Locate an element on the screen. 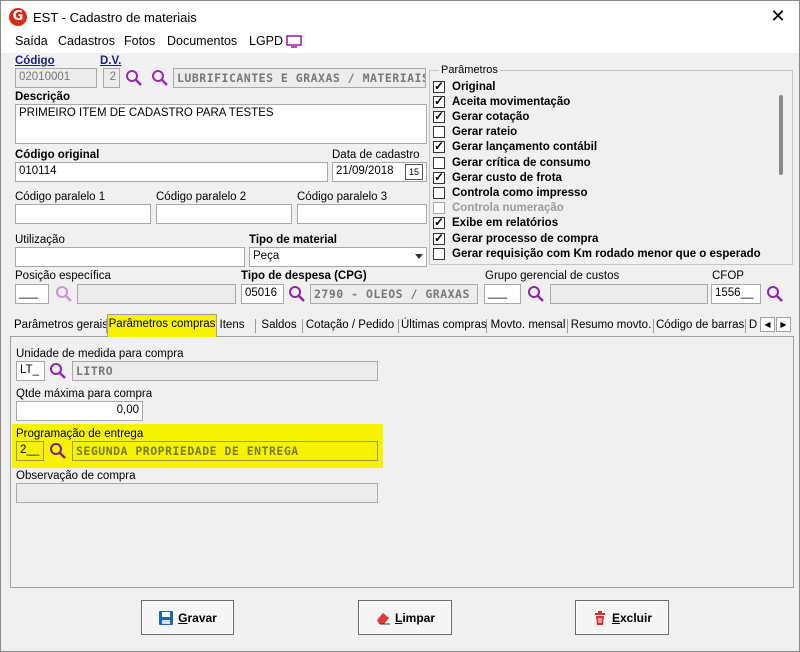 This screenshot has width=800, height=652. parametros-title: Parâmetros is located at coordinates (469, 70).